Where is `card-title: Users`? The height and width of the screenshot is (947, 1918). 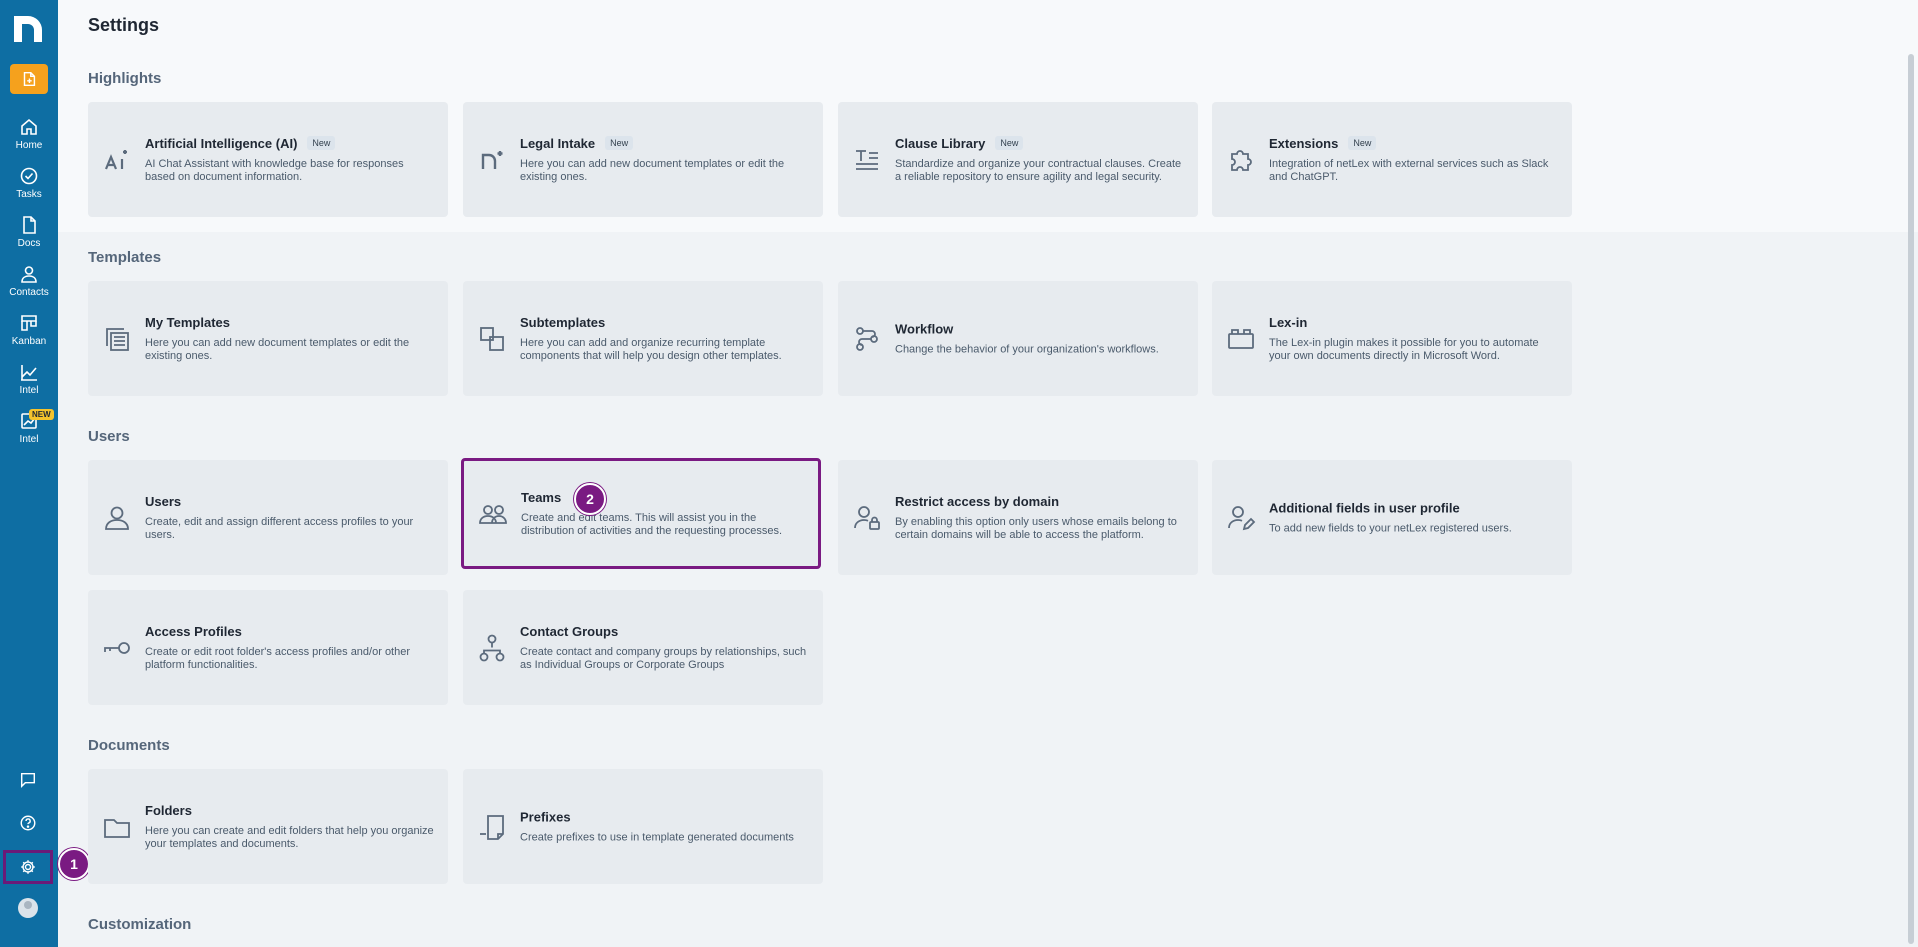 card-title: Users is located at coordinates (163, 501).